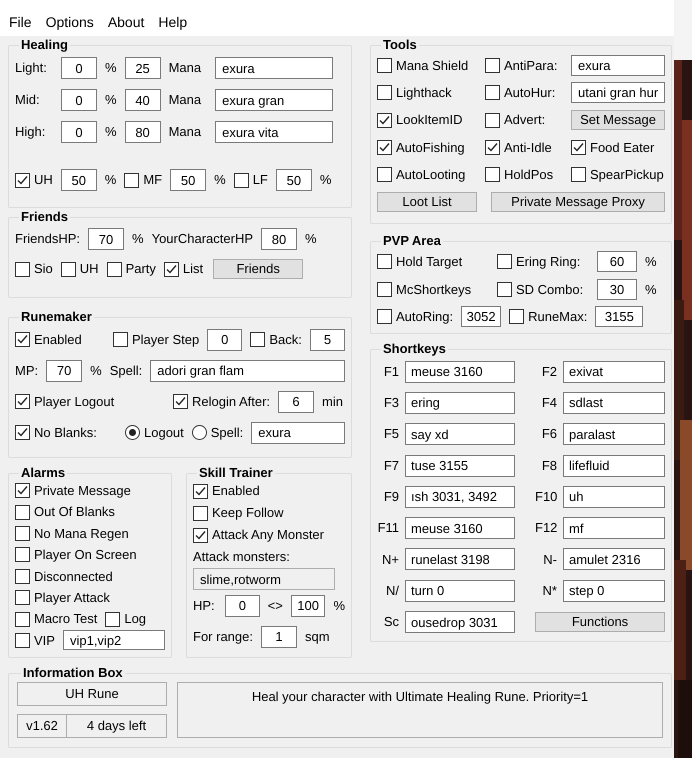 The width and height of the screenshot is (692, 758). Describe the element at coordinates (34, 269) in the screenshot. I see `checkbox: Sio` at that location.